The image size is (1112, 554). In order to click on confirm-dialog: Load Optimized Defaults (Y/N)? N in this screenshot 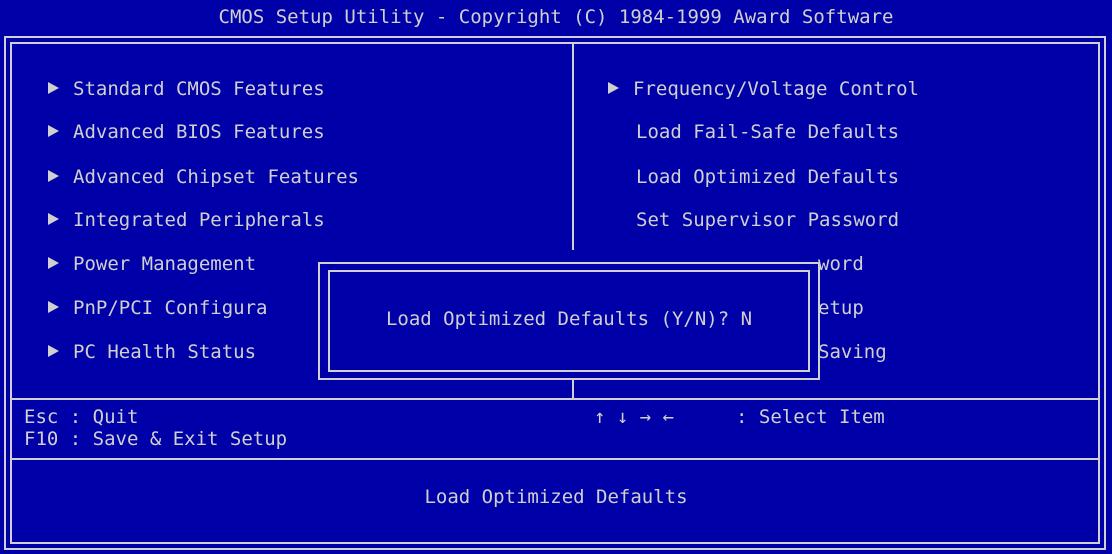, I will do `click(569, 321)`.